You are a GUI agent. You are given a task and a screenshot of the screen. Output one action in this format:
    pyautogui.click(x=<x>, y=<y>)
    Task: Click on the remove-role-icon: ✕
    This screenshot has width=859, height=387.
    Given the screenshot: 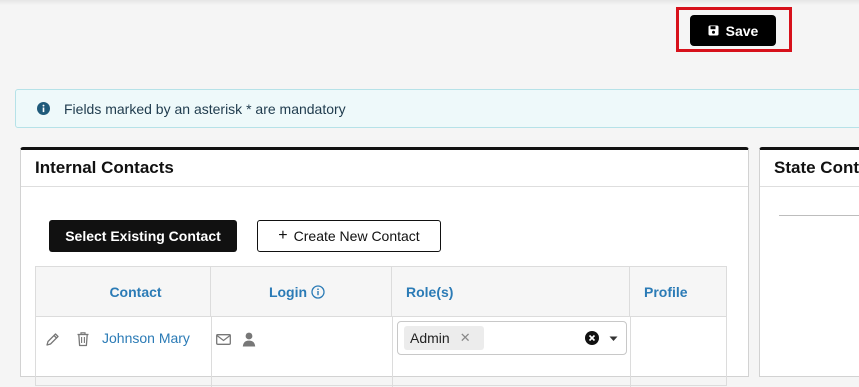 What is the action you would take?
    pyautogui.click(x=465, y=338)
    